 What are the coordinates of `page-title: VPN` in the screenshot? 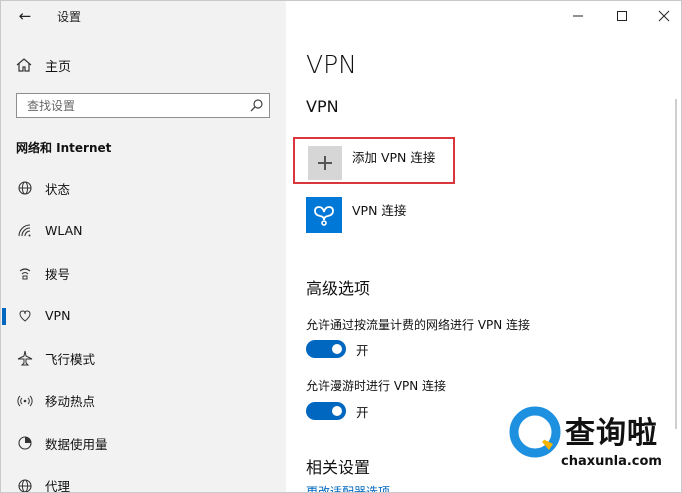 It's located at (331, 64).